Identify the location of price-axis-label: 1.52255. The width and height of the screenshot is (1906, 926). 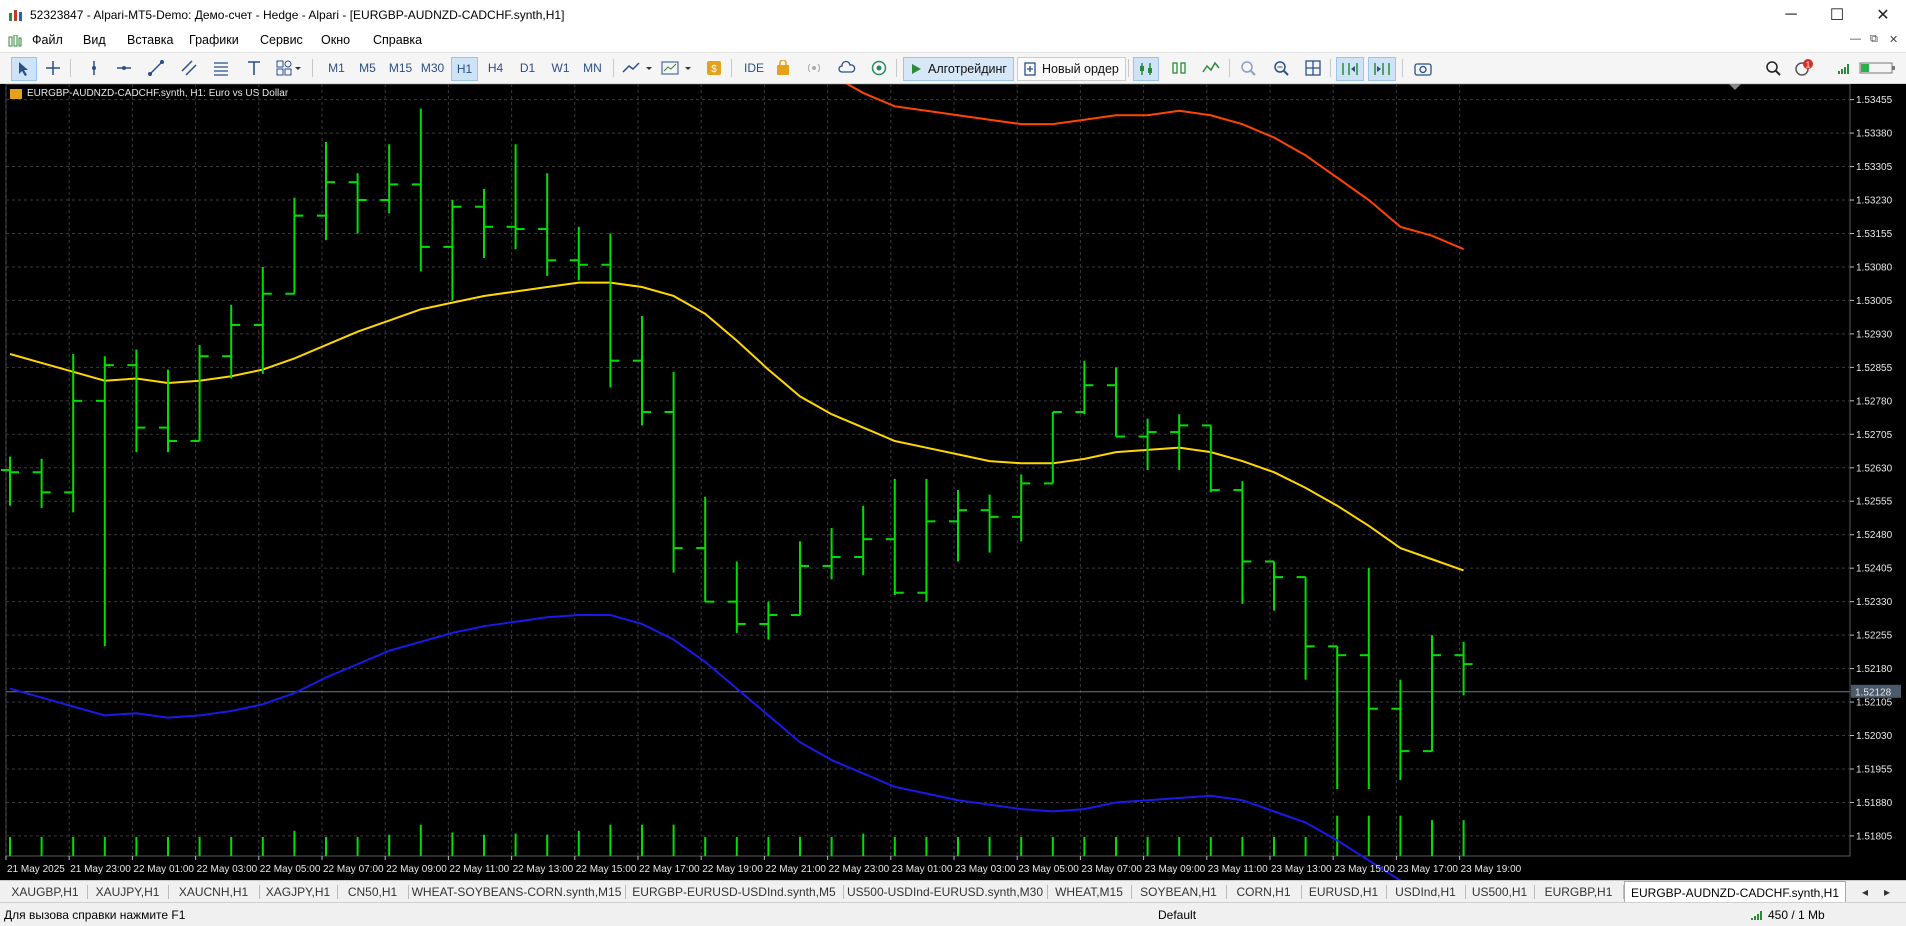
(1874, 636).